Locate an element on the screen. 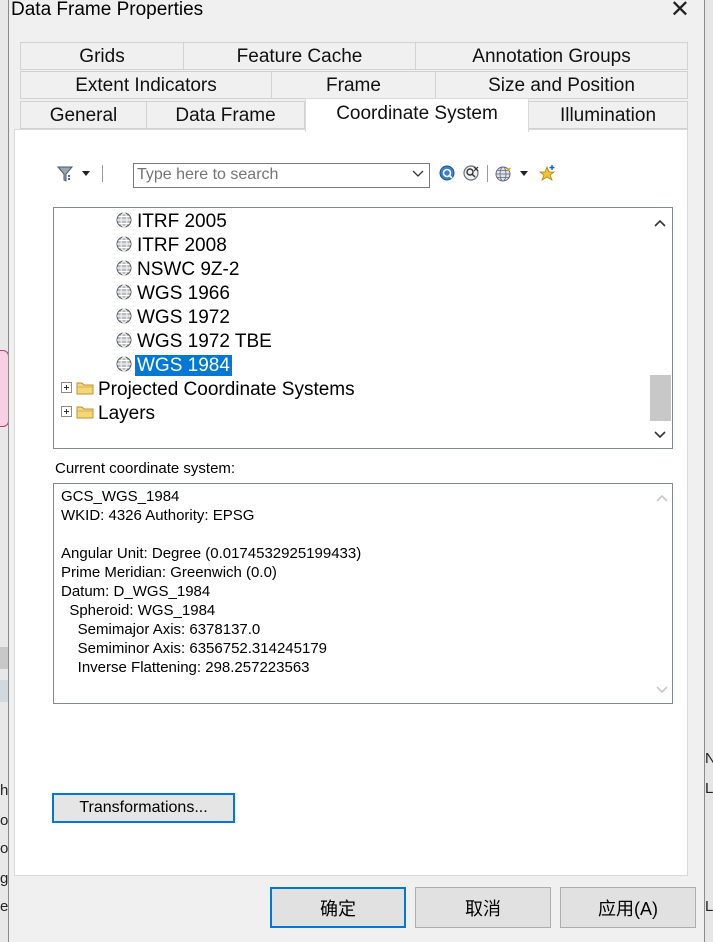 The height and width of the screenshot is (942, 713). filter-icon is located at coordinates (73, 174).